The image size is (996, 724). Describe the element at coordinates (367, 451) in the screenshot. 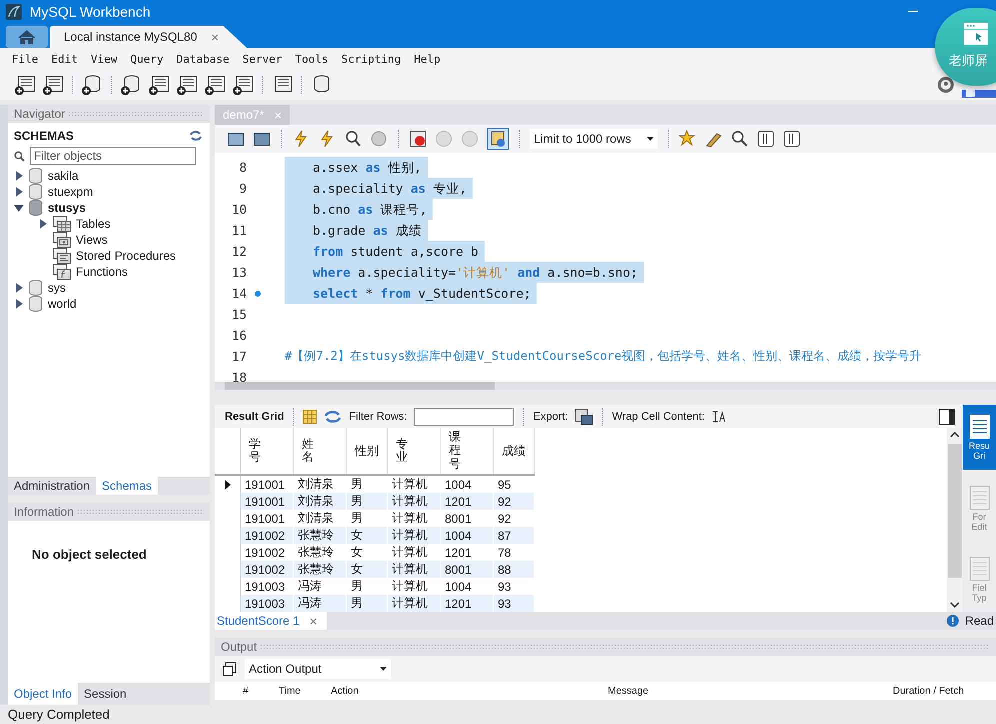

I see `column-header: 性别` at that location.